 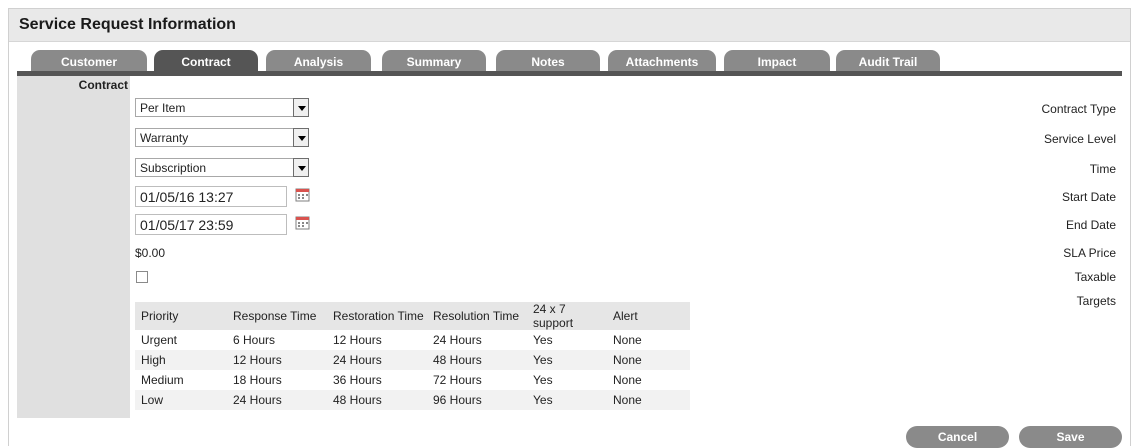 I want to click on table-cell: 72 Hours, so click(x=457, y=380).